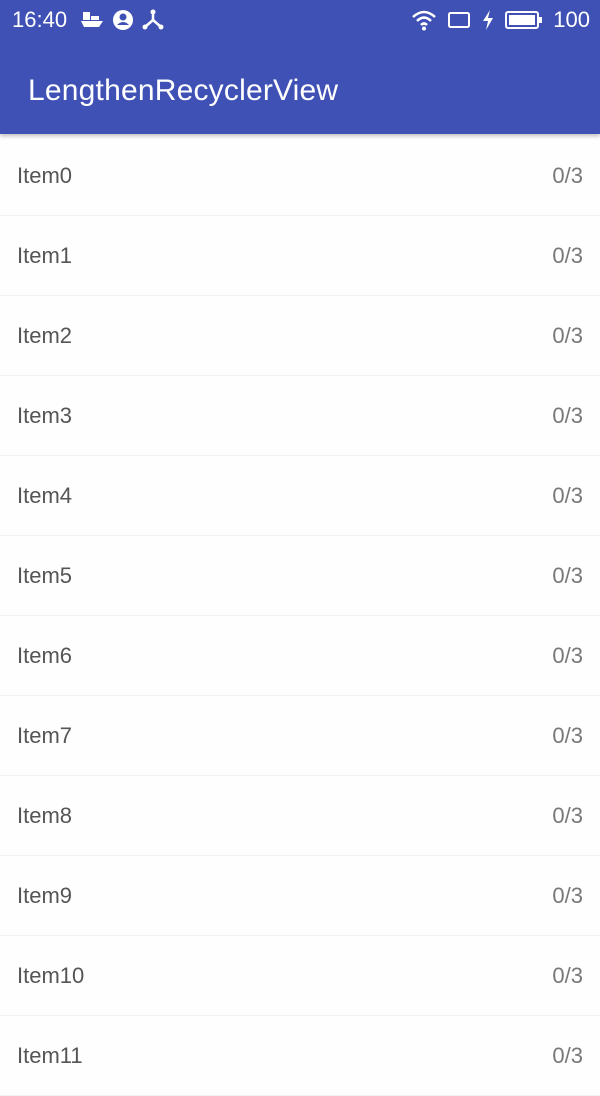 The width and height of the screenshot is (600, 1096). I want to click on list-item: Item2 0/3, so click(300, 336).